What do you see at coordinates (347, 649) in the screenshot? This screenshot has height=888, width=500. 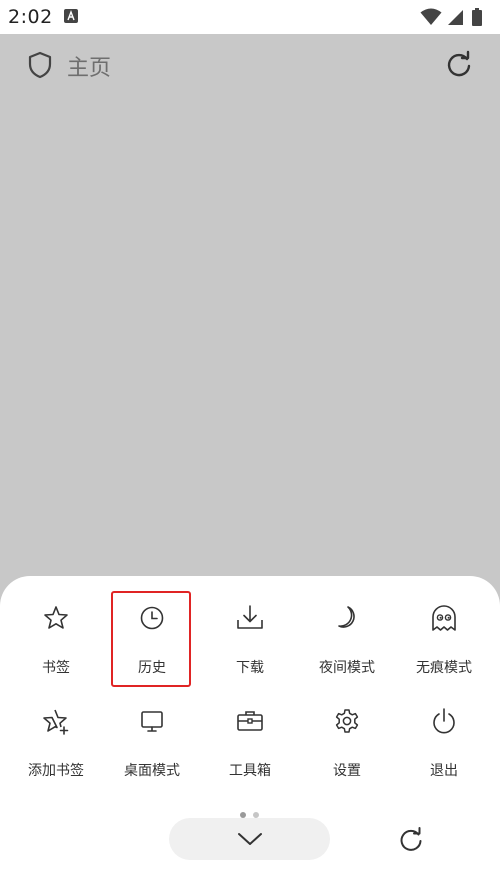 I see `menu-item-night-mode: 夜间模式` at bounding box center [347, 649].